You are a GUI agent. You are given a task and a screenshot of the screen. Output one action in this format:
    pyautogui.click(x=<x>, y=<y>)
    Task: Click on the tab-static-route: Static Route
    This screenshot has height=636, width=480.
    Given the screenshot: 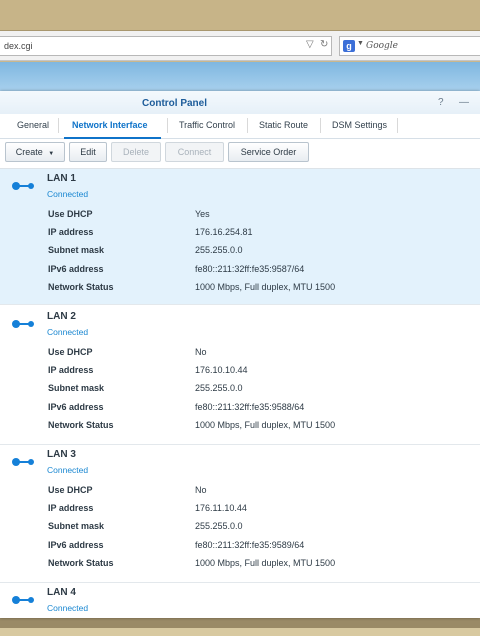 What is the action you would take?
    pyautogui.click(x=283, y=125)
    